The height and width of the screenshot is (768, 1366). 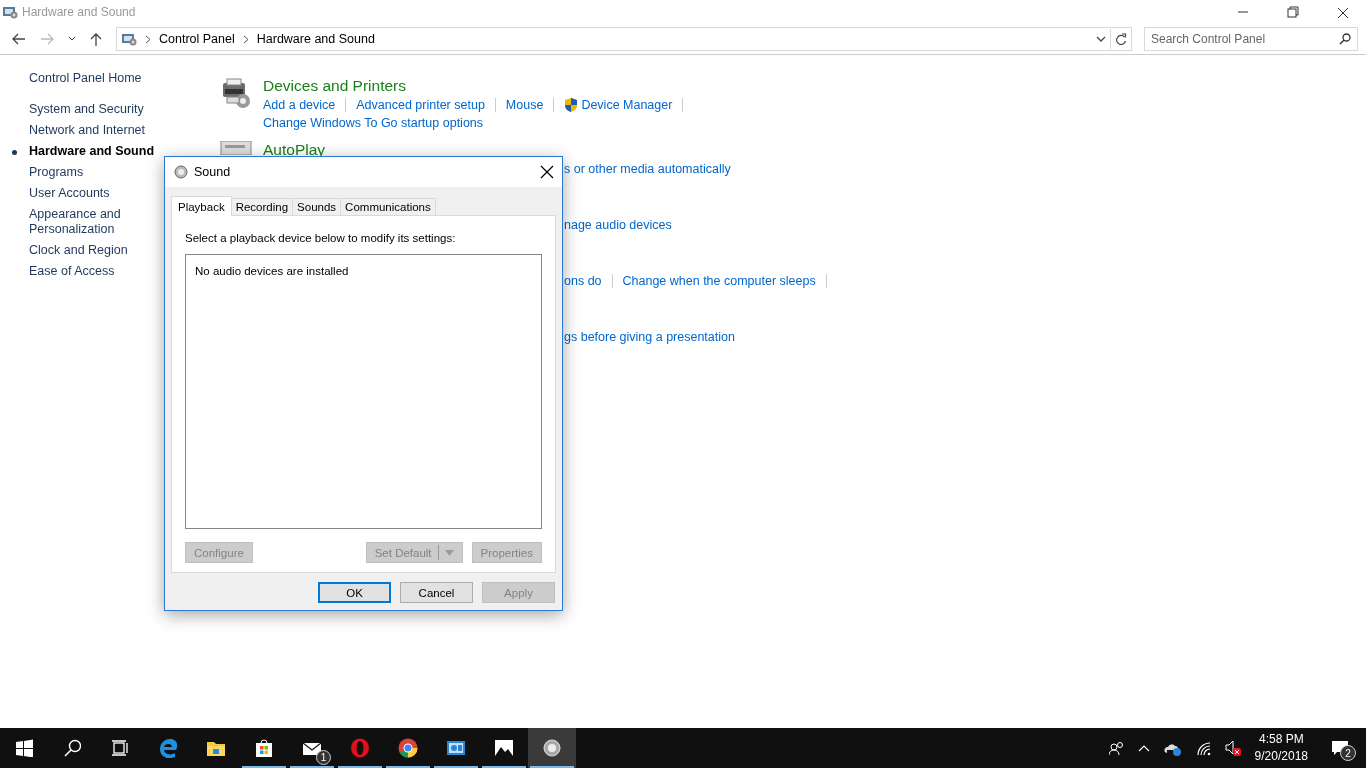 What do you see at coordinates (272, 271) in the screenshot?
I see `empty-message: No audio devices are installed` at bounding box center [272, 271].